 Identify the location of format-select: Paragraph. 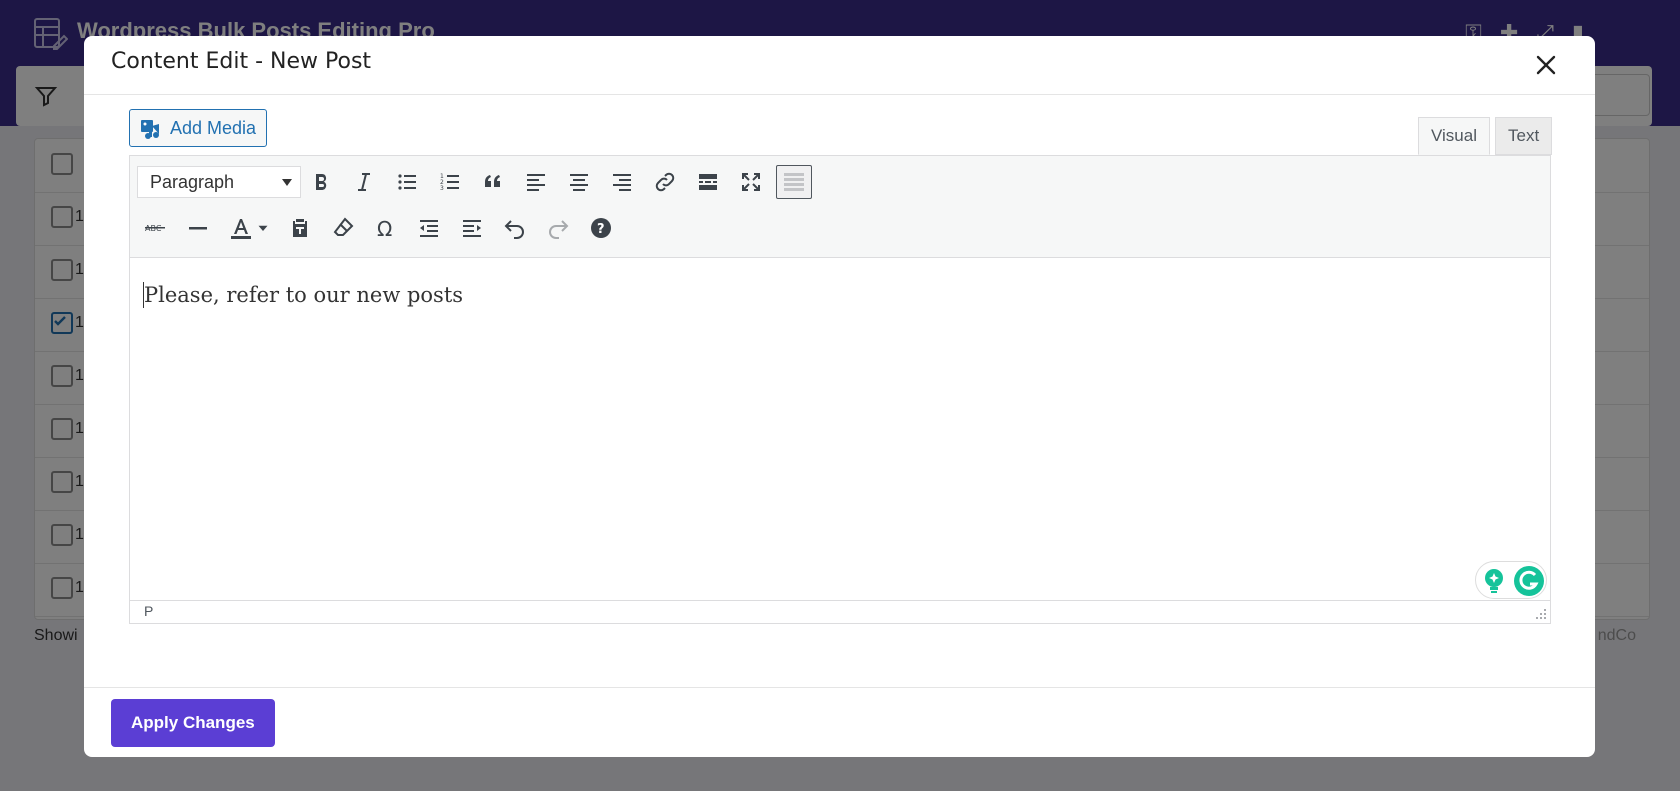
(219, 182).